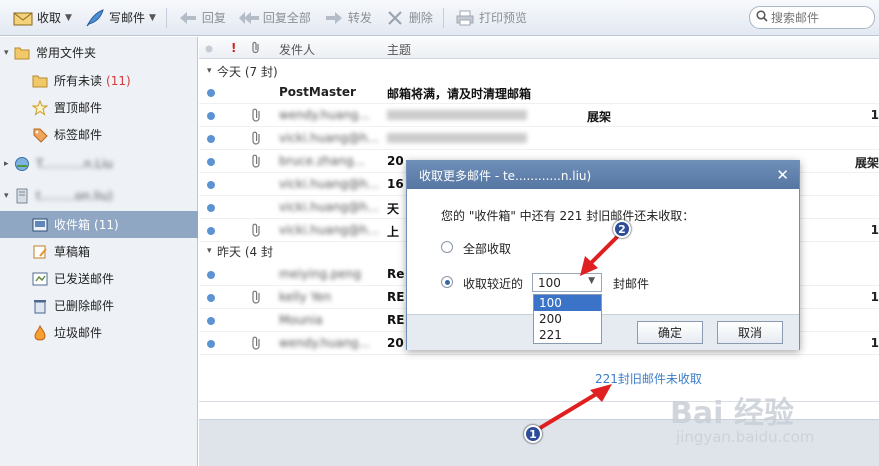 Image resolution: width=879 pixels, height=466 pixels. What do you see at coordinates (459, 94) in the screenshot?
I see `mail-subject: 邮箱将满，请及时清理邮箱` at bounding box center [459, 94].